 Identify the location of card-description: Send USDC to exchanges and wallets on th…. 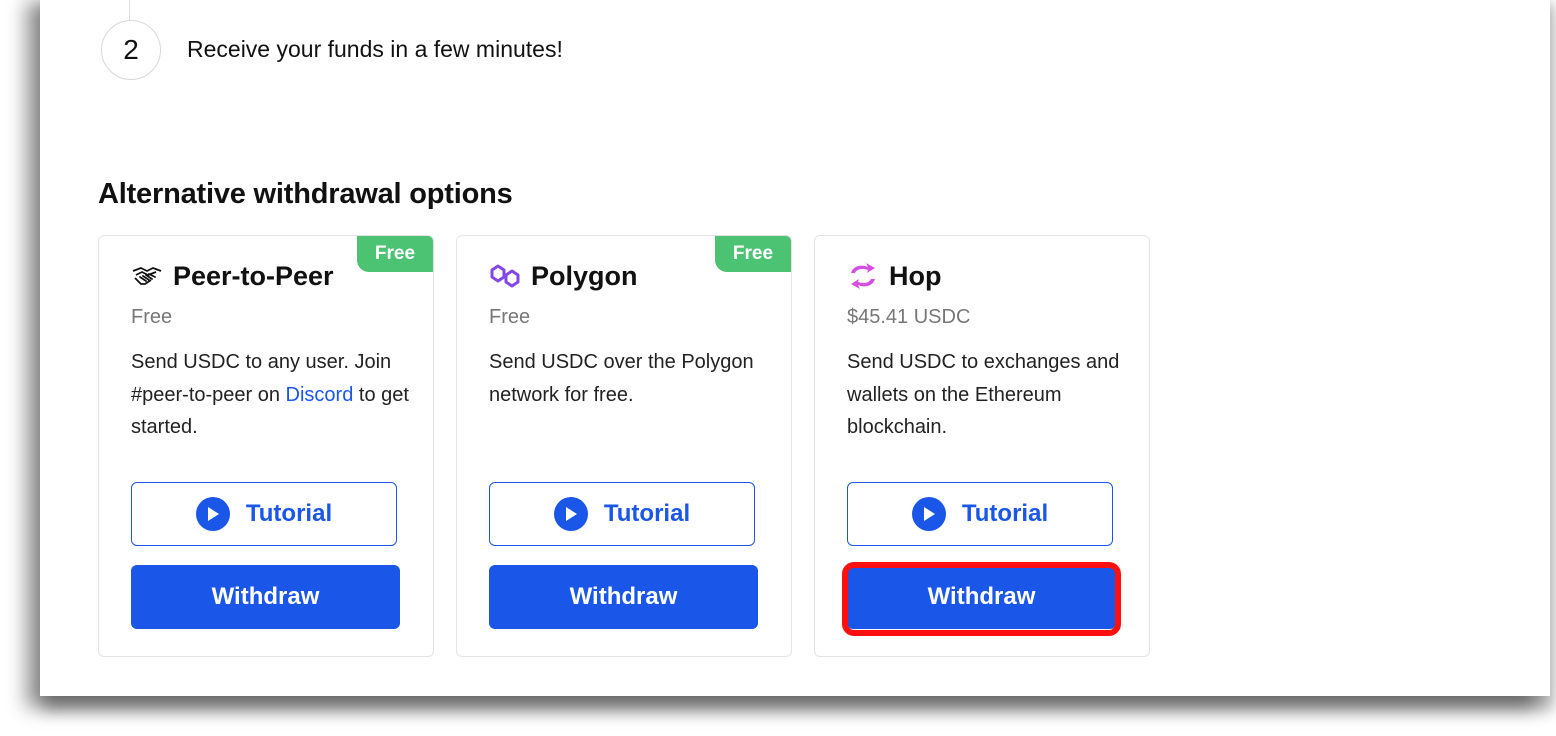
(983, 394).